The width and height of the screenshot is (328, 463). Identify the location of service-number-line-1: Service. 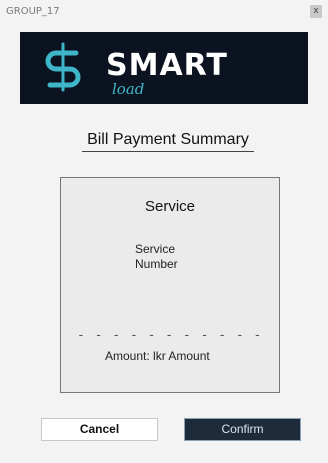
(155, 249).